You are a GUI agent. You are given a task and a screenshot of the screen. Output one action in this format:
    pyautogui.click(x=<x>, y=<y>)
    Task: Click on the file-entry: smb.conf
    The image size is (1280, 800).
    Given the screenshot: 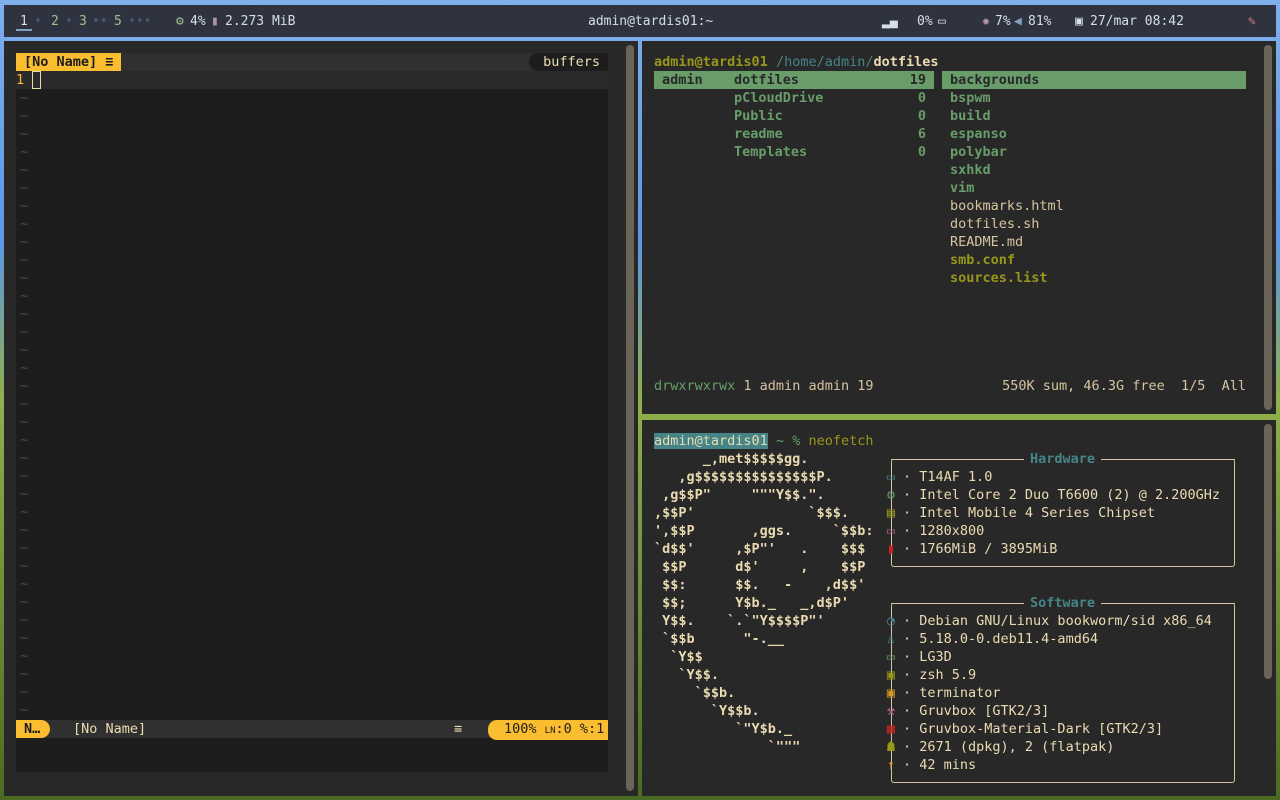 What is the action you would take?
    pyautogui.click(x=1094, y=260)
    